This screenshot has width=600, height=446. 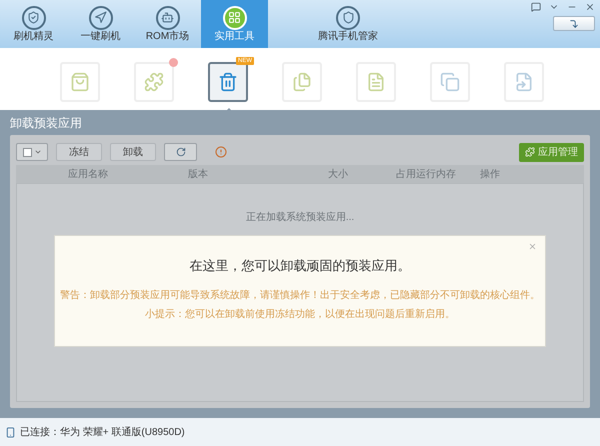 What do you see at coordinates (524, 82) in the screenshot?
I see `file-arrow-icon` at bounding box center [524, 82].